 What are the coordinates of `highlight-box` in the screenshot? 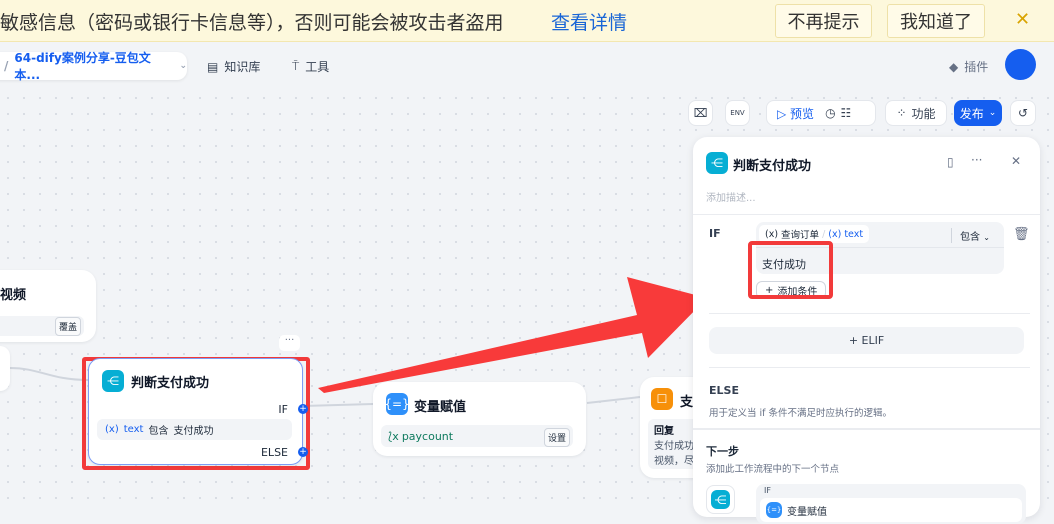 It's located at (790, 270).